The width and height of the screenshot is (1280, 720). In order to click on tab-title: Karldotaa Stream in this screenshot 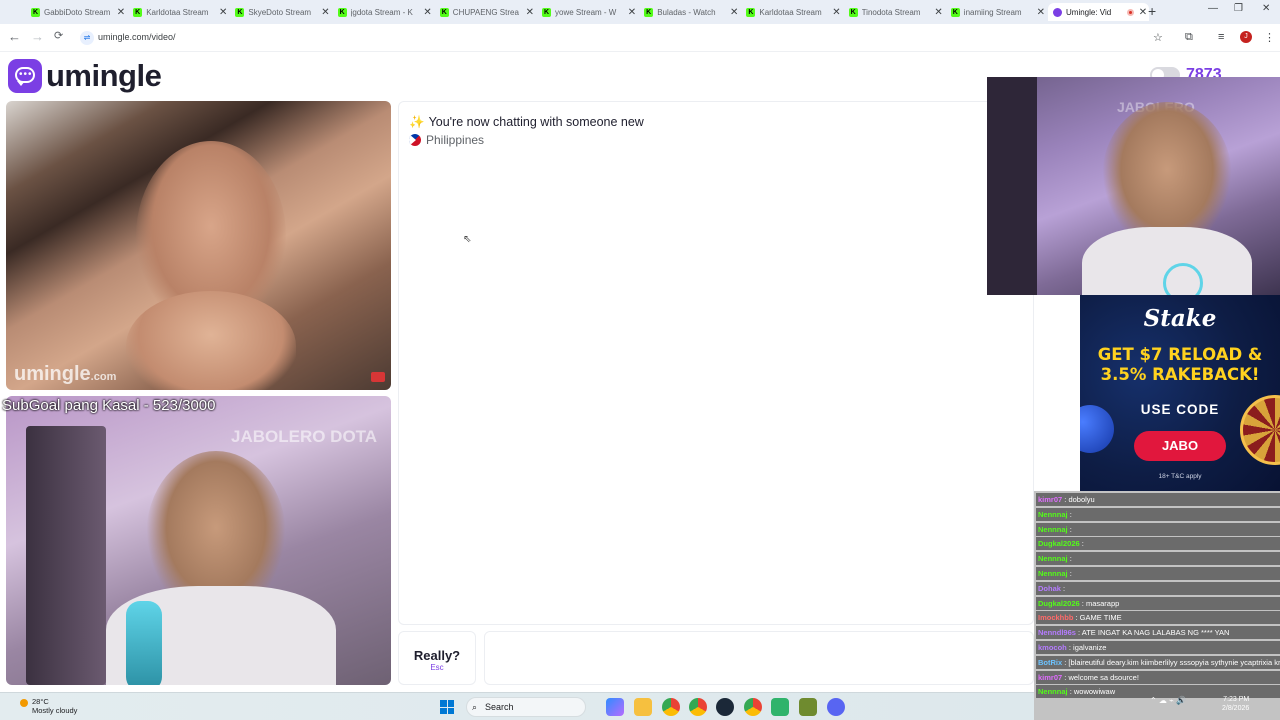, I will do `click(790, 12)`.